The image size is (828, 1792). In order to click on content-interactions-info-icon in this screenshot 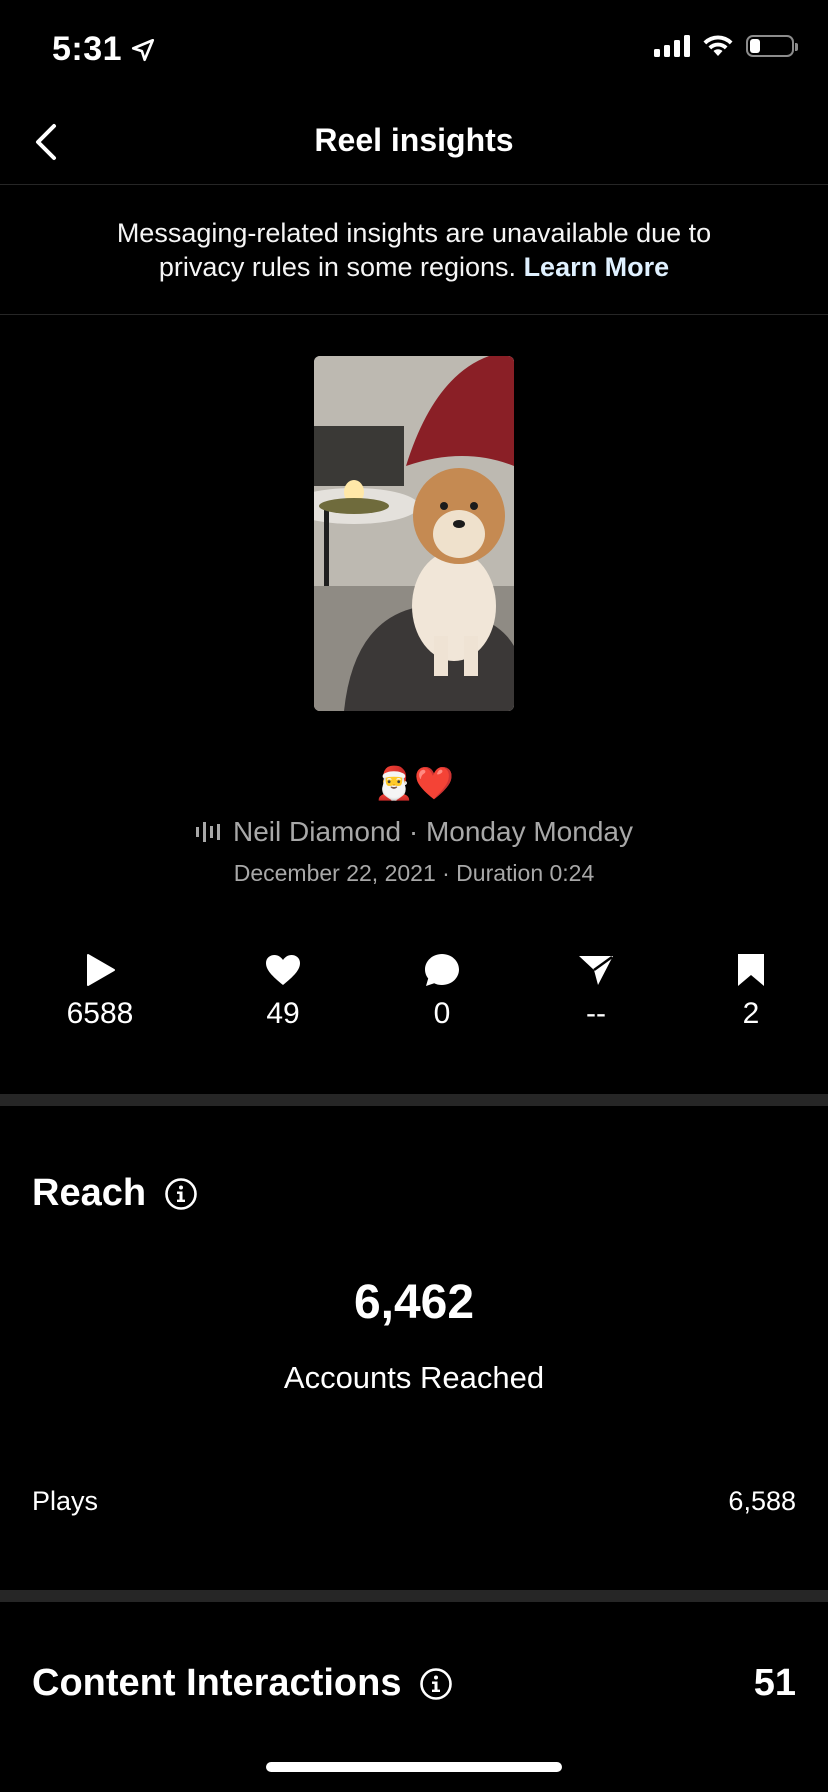, I will do `click(436, 1684)`.